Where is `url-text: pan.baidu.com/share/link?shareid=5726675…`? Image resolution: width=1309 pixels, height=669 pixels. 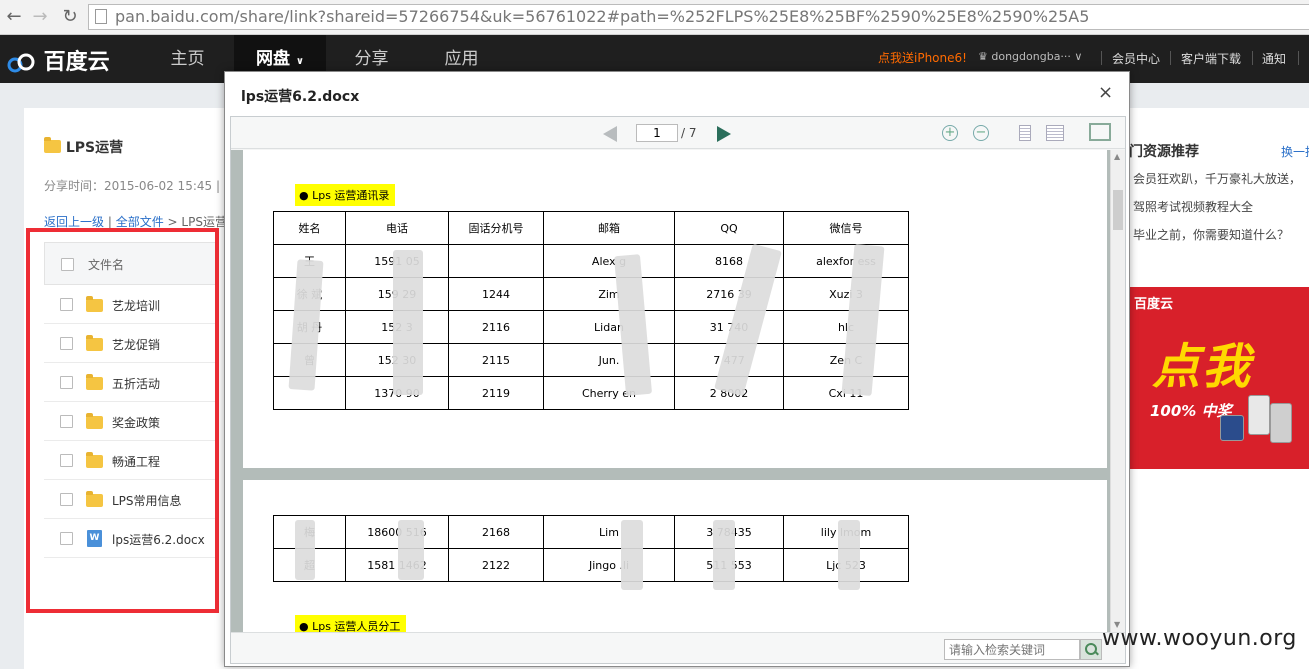 url-text: pan.baidu.com/share/link?shareid=5726675… is located at coordinates (602, 16).